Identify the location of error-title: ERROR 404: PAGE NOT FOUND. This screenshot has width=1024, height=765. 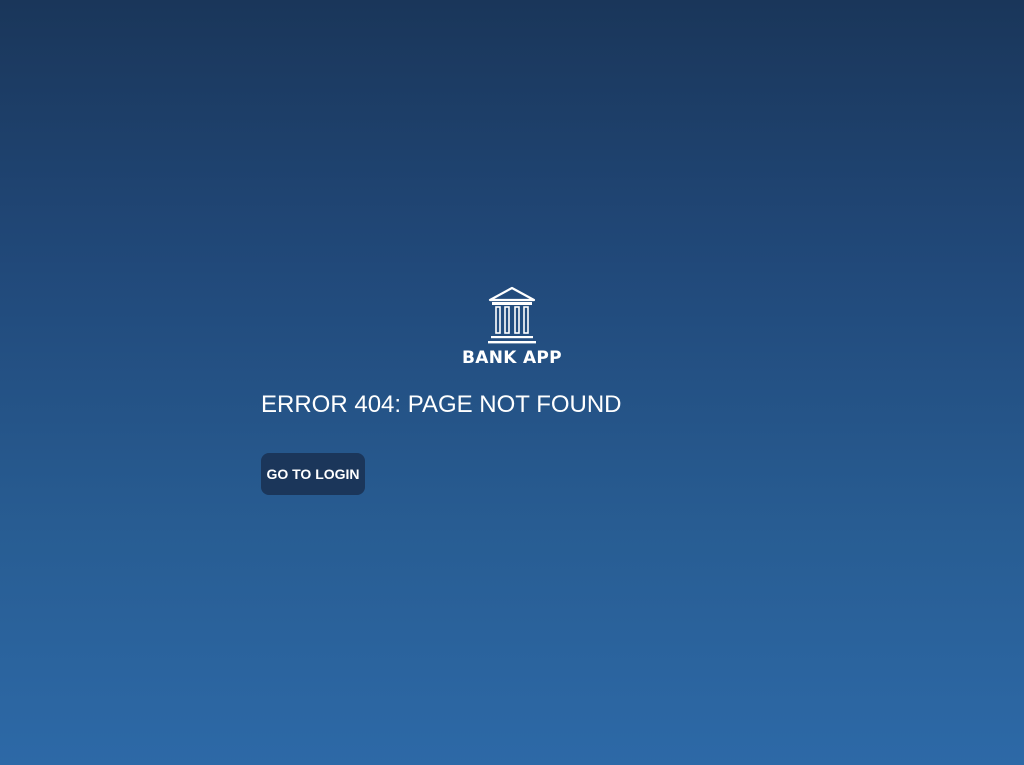
(441, 404).